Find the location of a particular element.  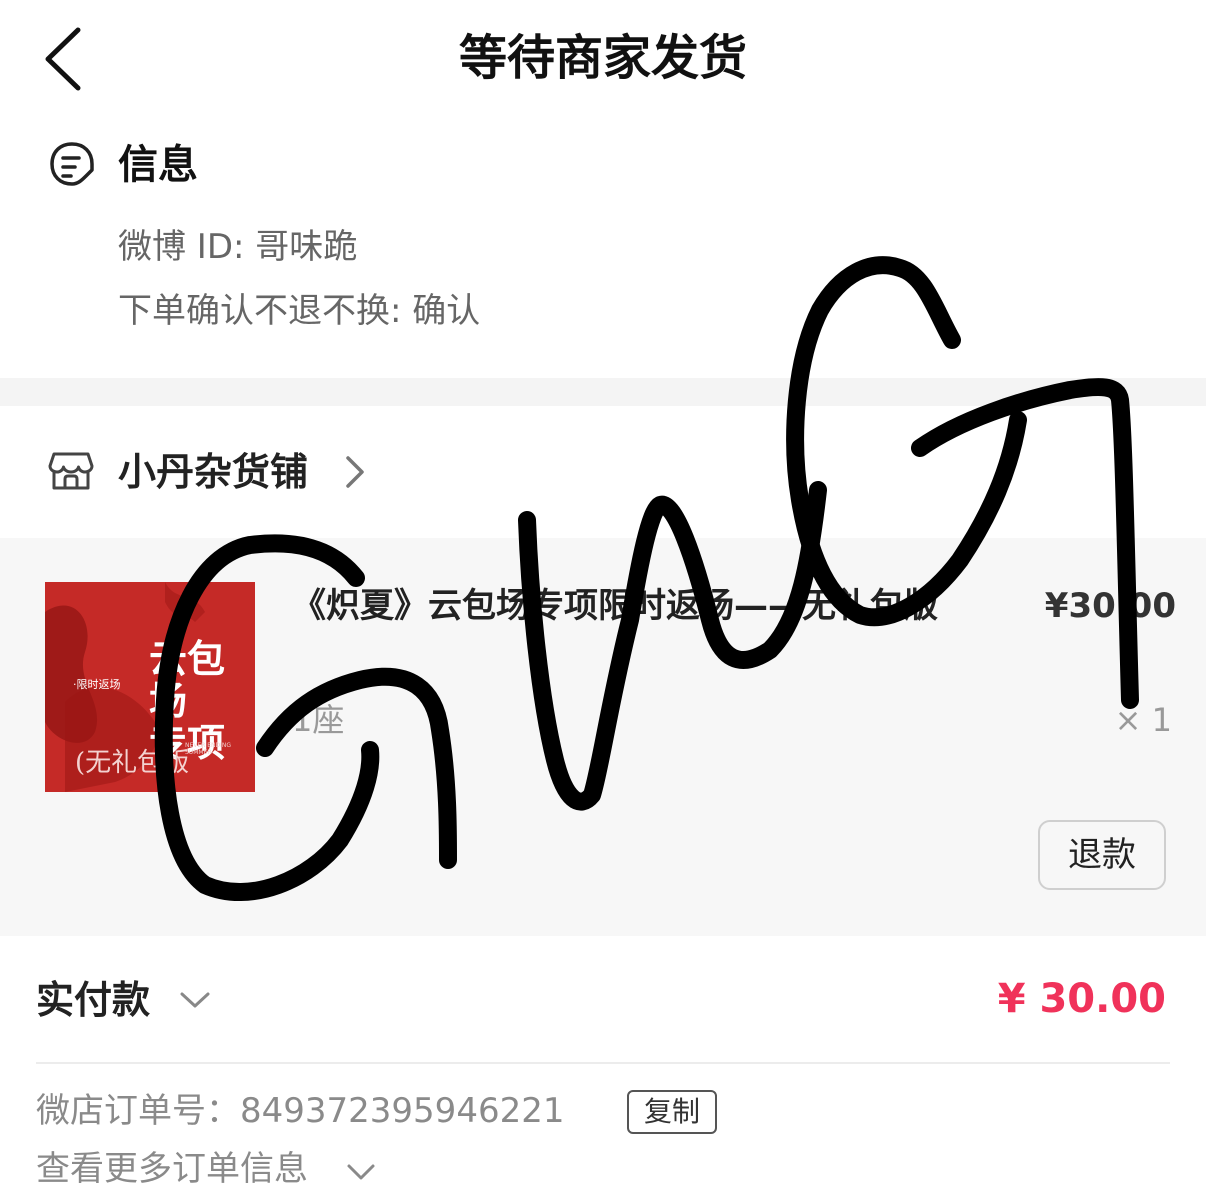

paid-amount-value: ¥ 30.00 is located at coordinates (1081, 999).